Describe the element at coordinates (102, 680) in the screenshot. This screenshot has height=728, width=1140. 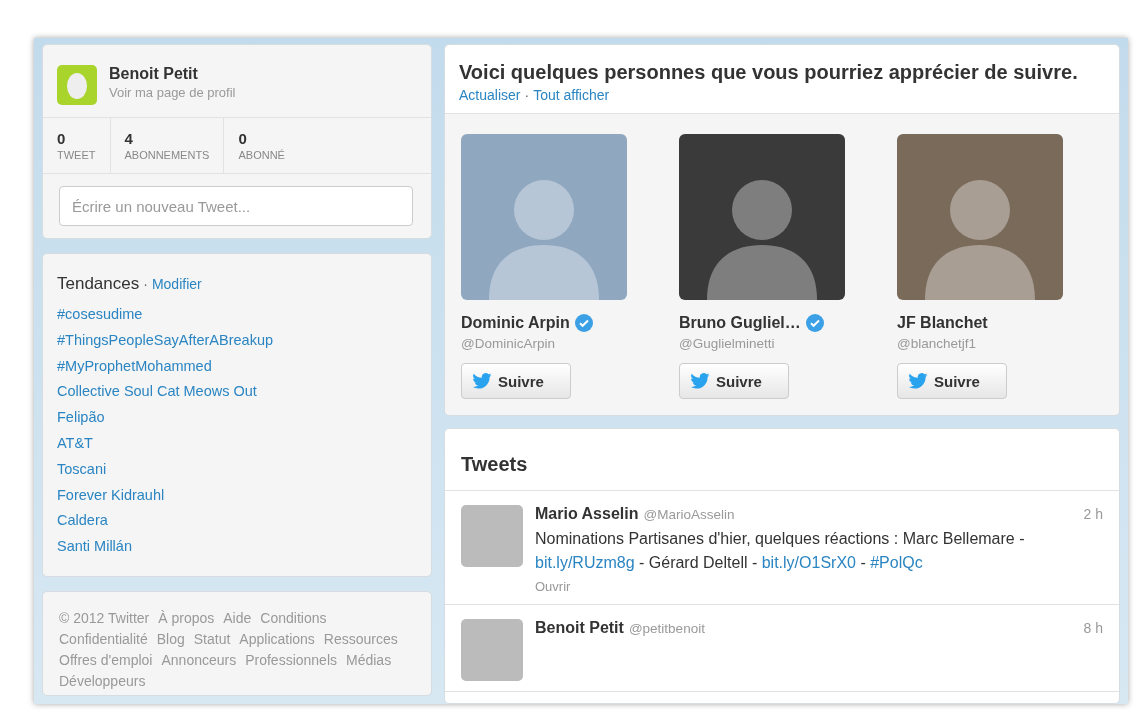
I see `footer-link: Développeurs` at that location.